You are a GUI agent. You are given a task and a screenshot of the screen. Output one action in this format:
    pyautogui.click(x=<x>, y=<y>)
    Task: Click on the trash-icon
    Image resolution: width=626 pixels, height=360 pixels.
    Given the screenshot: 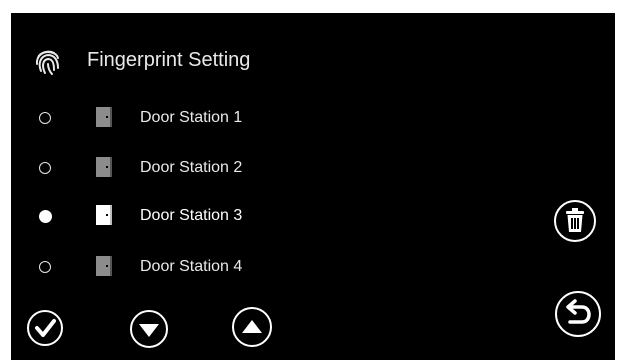 What is the action you would take?
    pyautogui.click(x=575, y=220)
    